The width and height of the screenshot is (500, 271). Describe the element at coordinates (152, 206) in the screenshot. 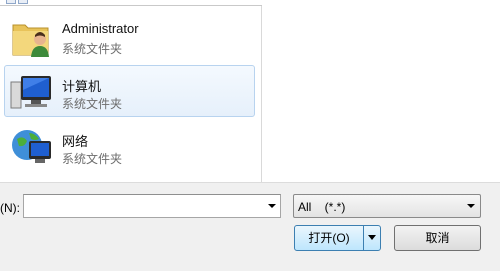

I see `filename-input` at that location.